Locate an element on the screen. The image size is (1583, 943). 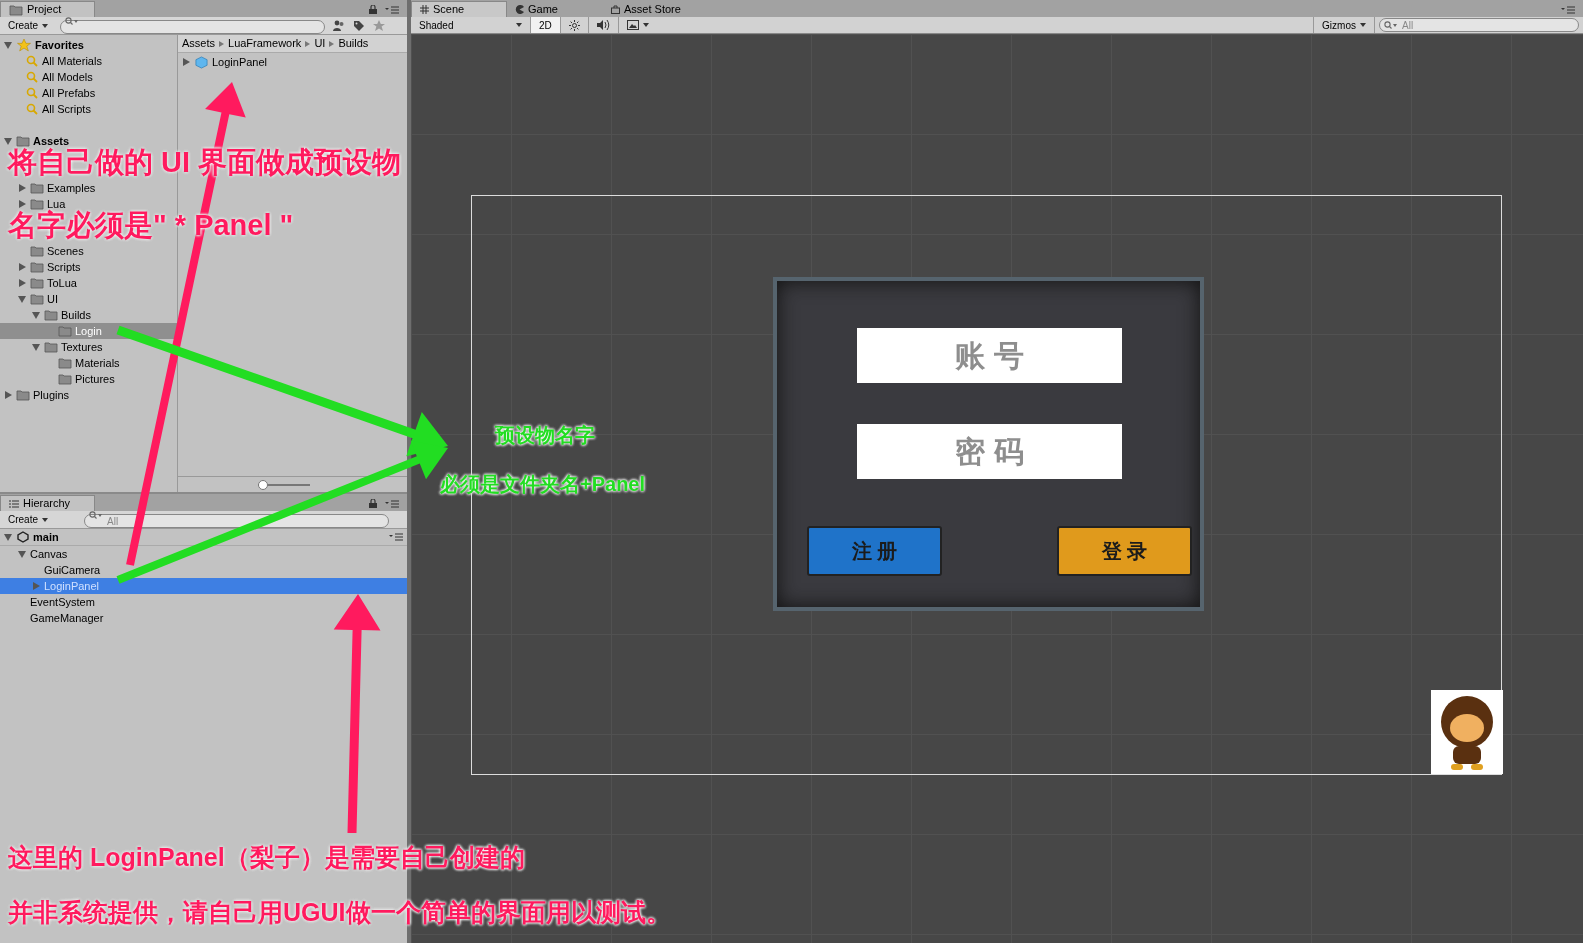
sun-icon is located at coordinates (574, 25).